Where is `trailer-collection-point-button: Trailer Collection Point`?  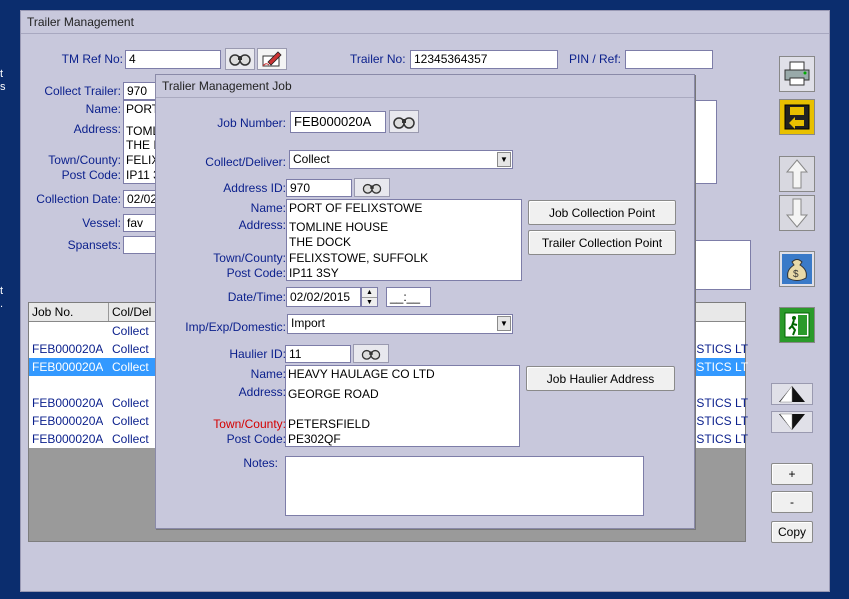 trailer-collection-point-button: Trailer Collection Point is located at coordinates (602, 242).